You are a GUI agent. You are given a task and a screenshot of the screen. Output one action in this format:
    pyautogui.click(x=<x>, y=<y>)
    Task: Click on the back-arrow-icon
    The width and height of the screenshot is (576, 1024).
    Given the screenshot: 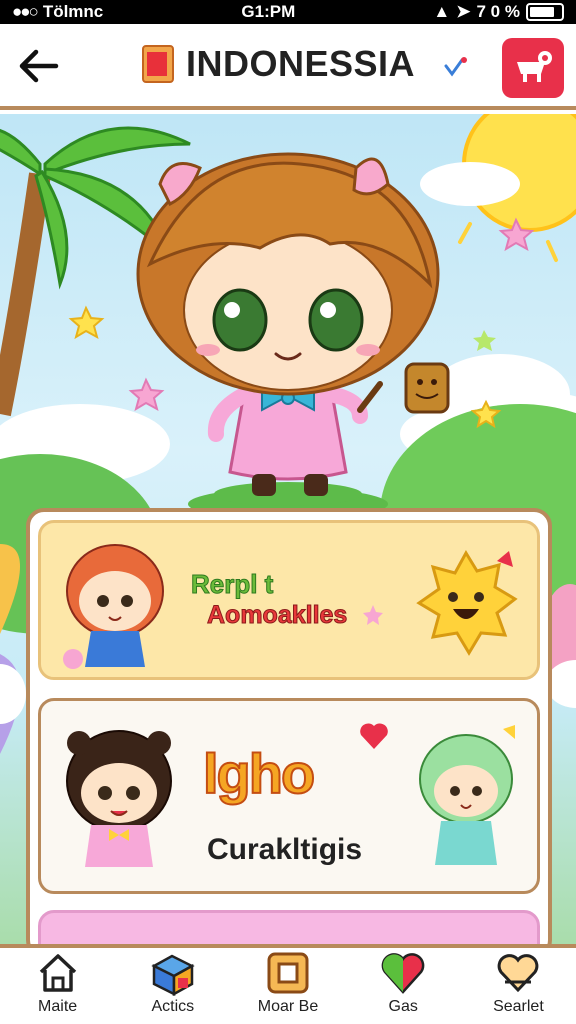 What is the action you would take?
    pyautogui.click(x=39, y=66)
    